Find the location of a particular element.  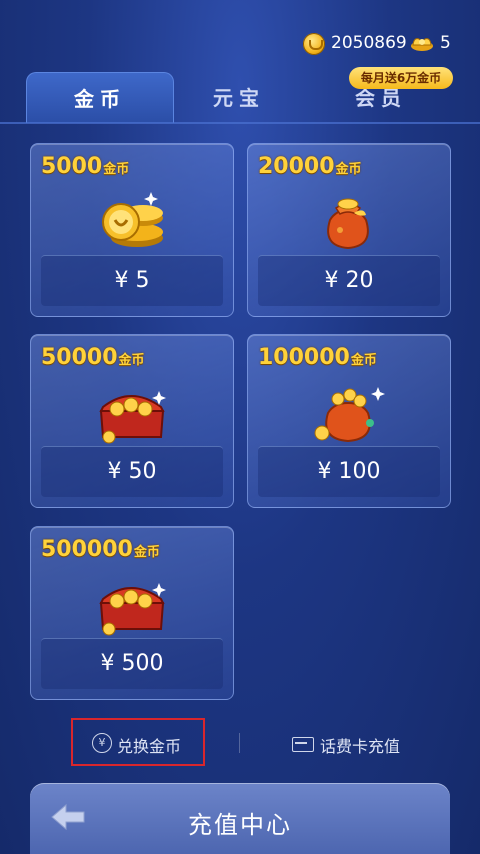

price-bar: ¥ 100 is located at coordinates (349, 471).